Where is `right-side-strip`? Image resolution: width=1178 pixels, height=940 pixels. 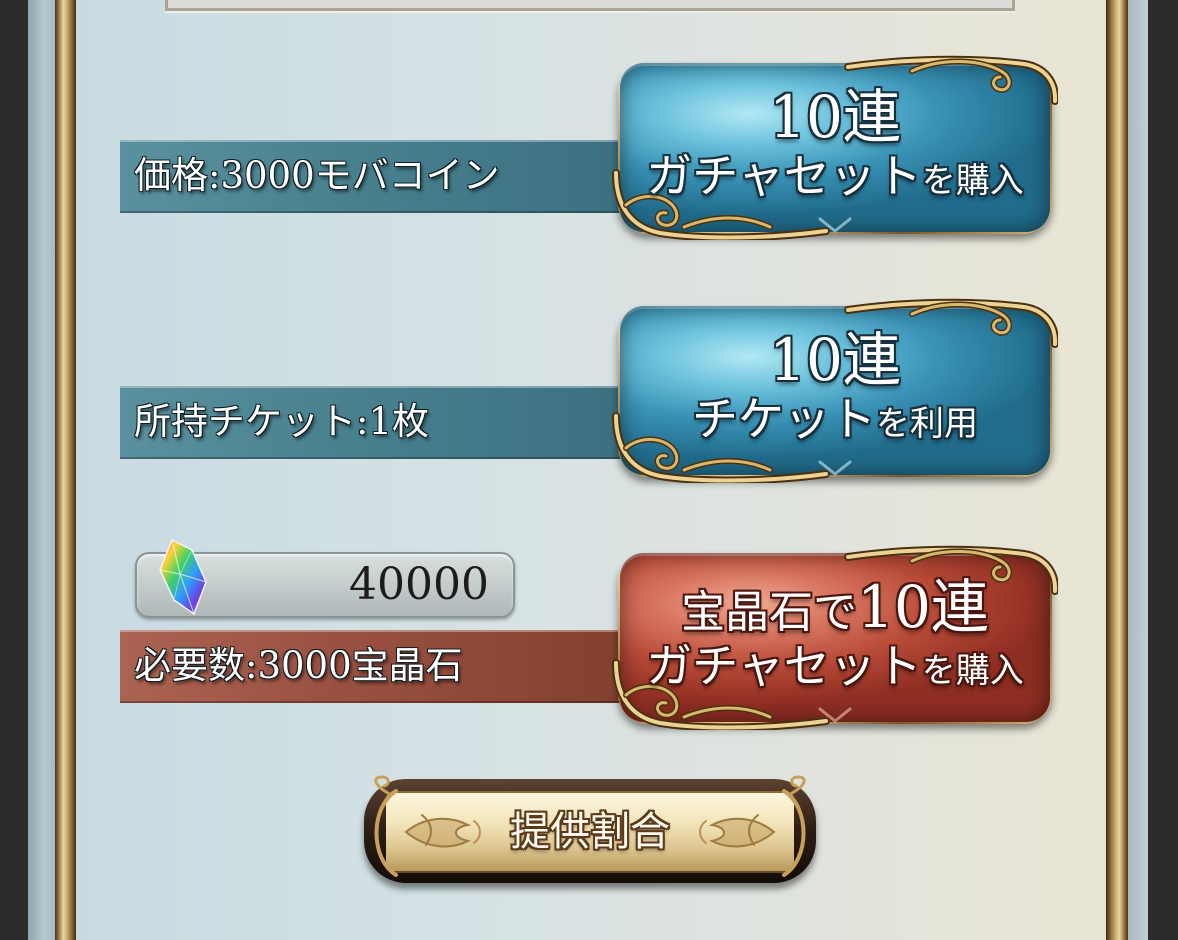 right-side-strip is located at coordinates (1138, 470).